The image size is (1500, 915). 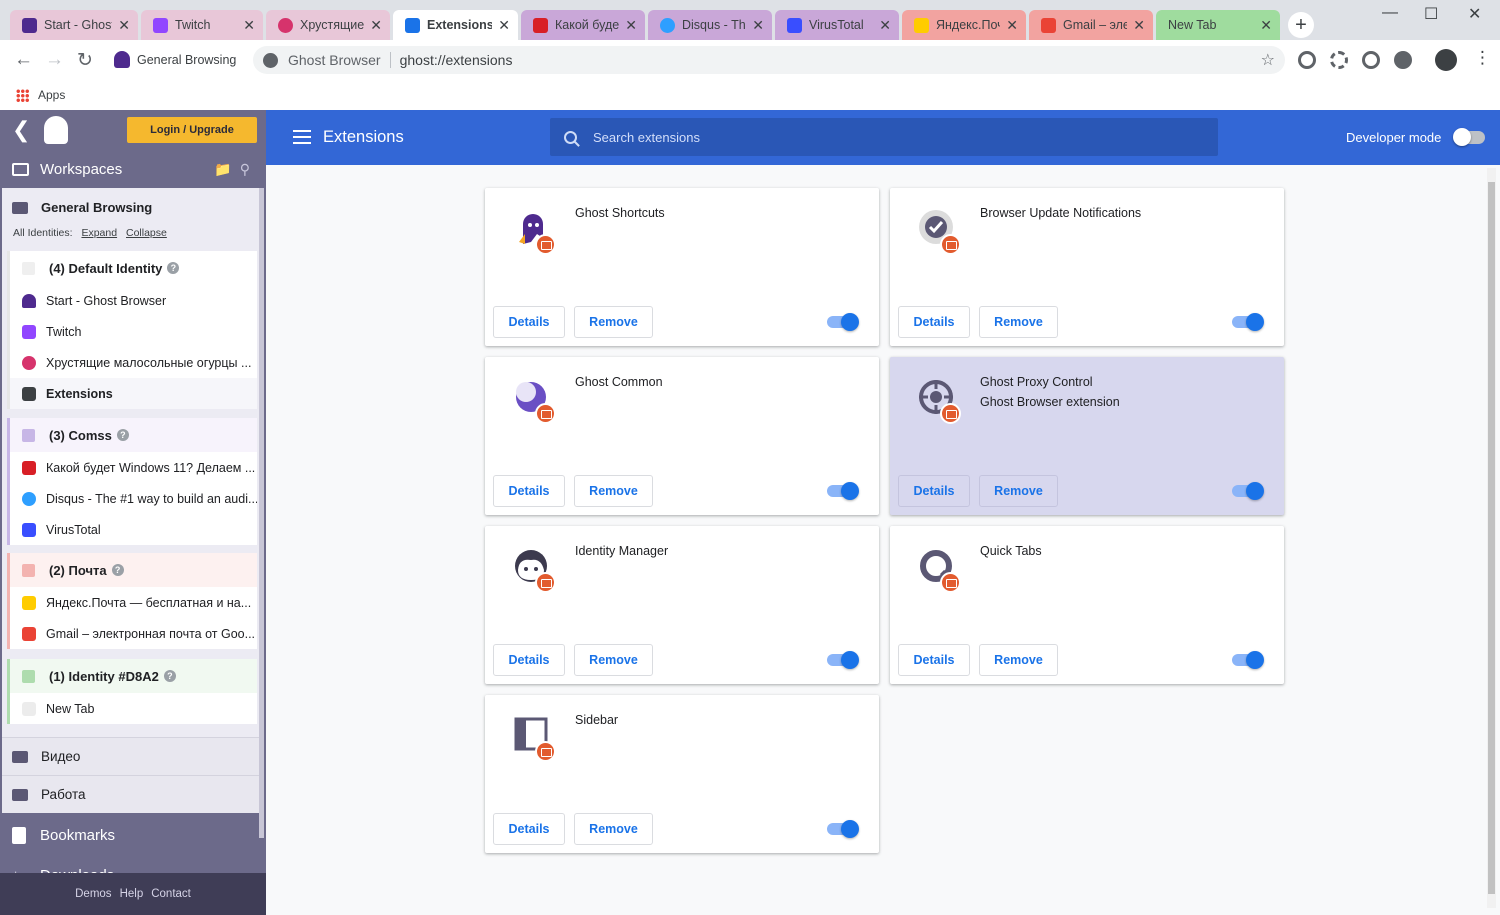 I want to click on chevron-left-icon: ❮, so click(x=21, y=130).